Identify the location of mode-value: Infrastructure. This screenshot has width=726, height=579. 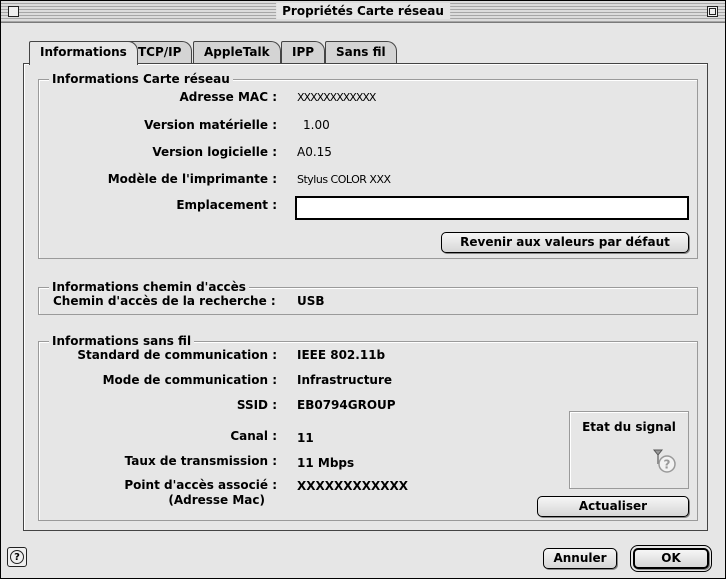
(345, 380).